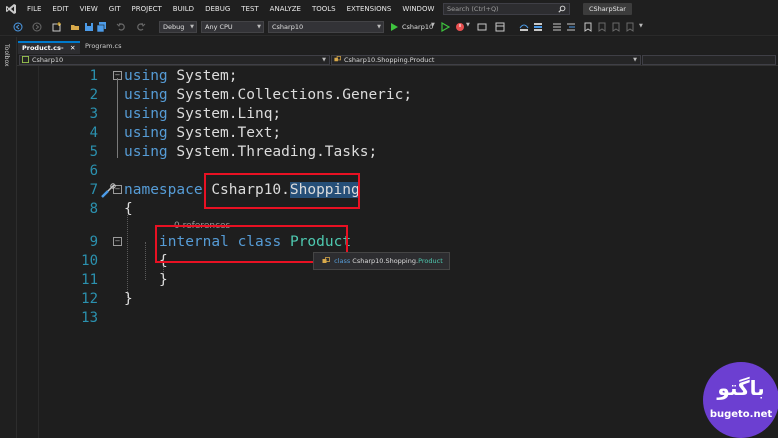 The image size is (778, 438). I want to click on tab-product-cs: Product.cs ⊸ ✕, so click(49, 47).